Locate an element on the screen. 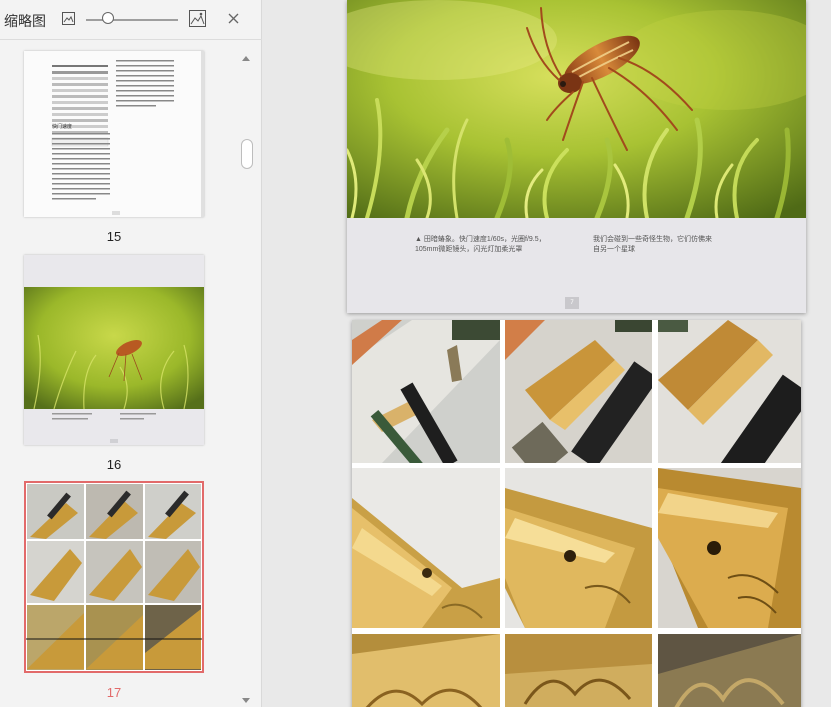 Image resolution: width=831 pixels, height=707 pixels. page-number-badge: 7 is located at coordinates (572, 303).